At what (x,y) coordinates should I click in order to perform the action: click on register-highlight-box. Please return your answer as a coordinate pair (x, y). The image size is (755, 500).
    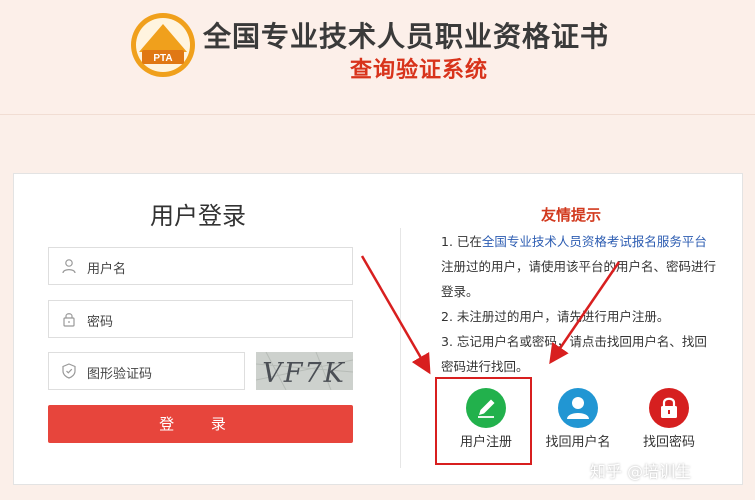
    Looking at the image, I should click on (483, 421).